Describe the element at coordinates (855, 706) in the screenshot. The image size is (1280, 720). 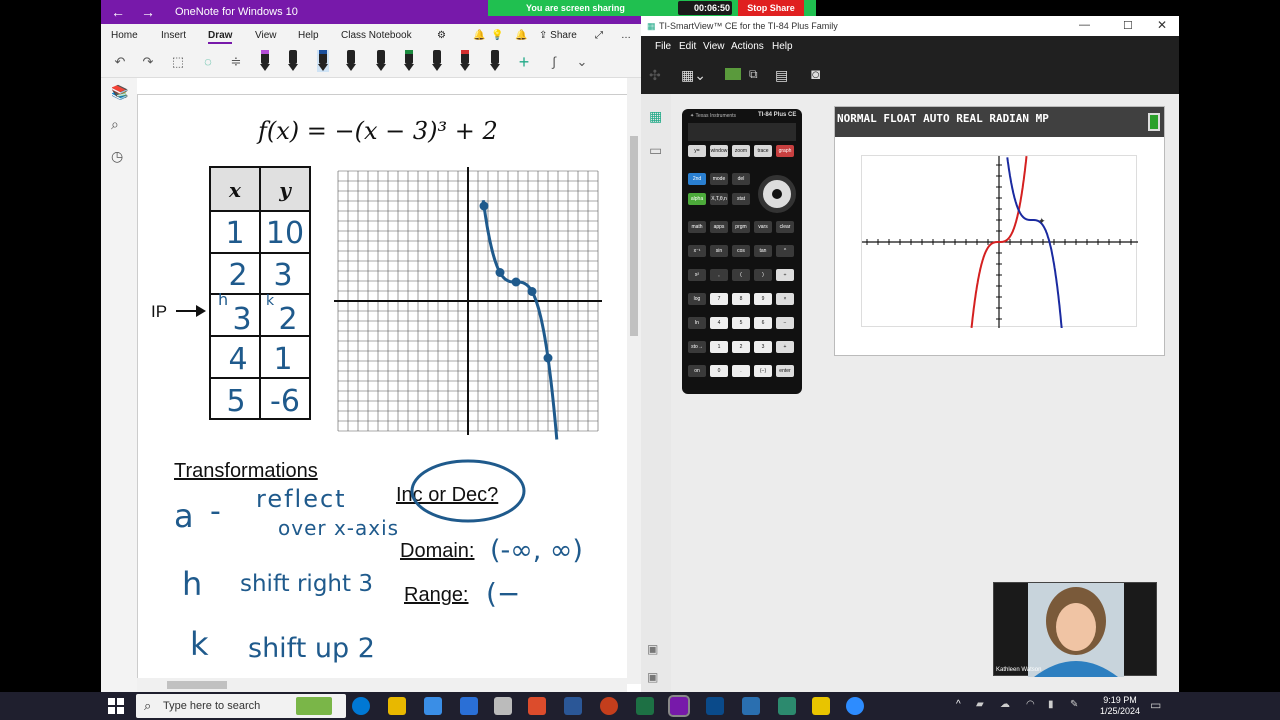
I see `zoom-icon` at that location.